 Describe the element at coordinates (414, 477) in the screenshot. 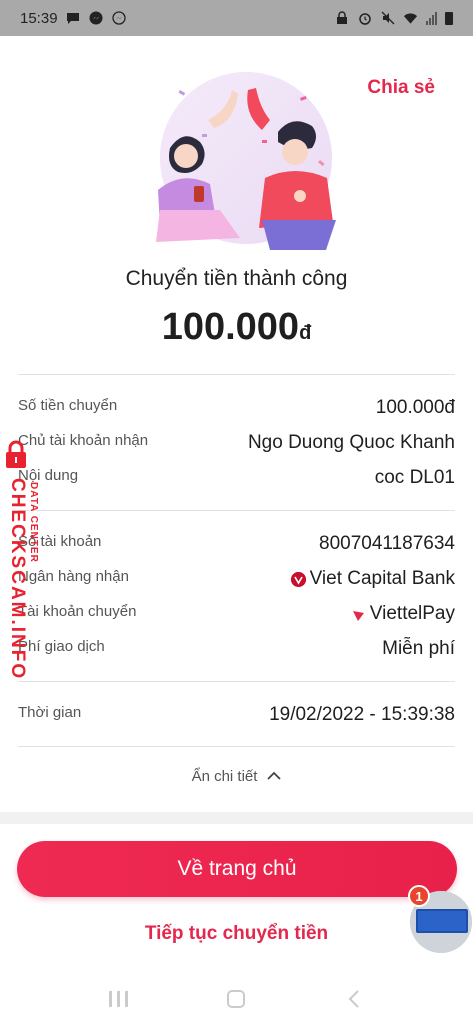

I see `detail-value: coc DL01` at that location.